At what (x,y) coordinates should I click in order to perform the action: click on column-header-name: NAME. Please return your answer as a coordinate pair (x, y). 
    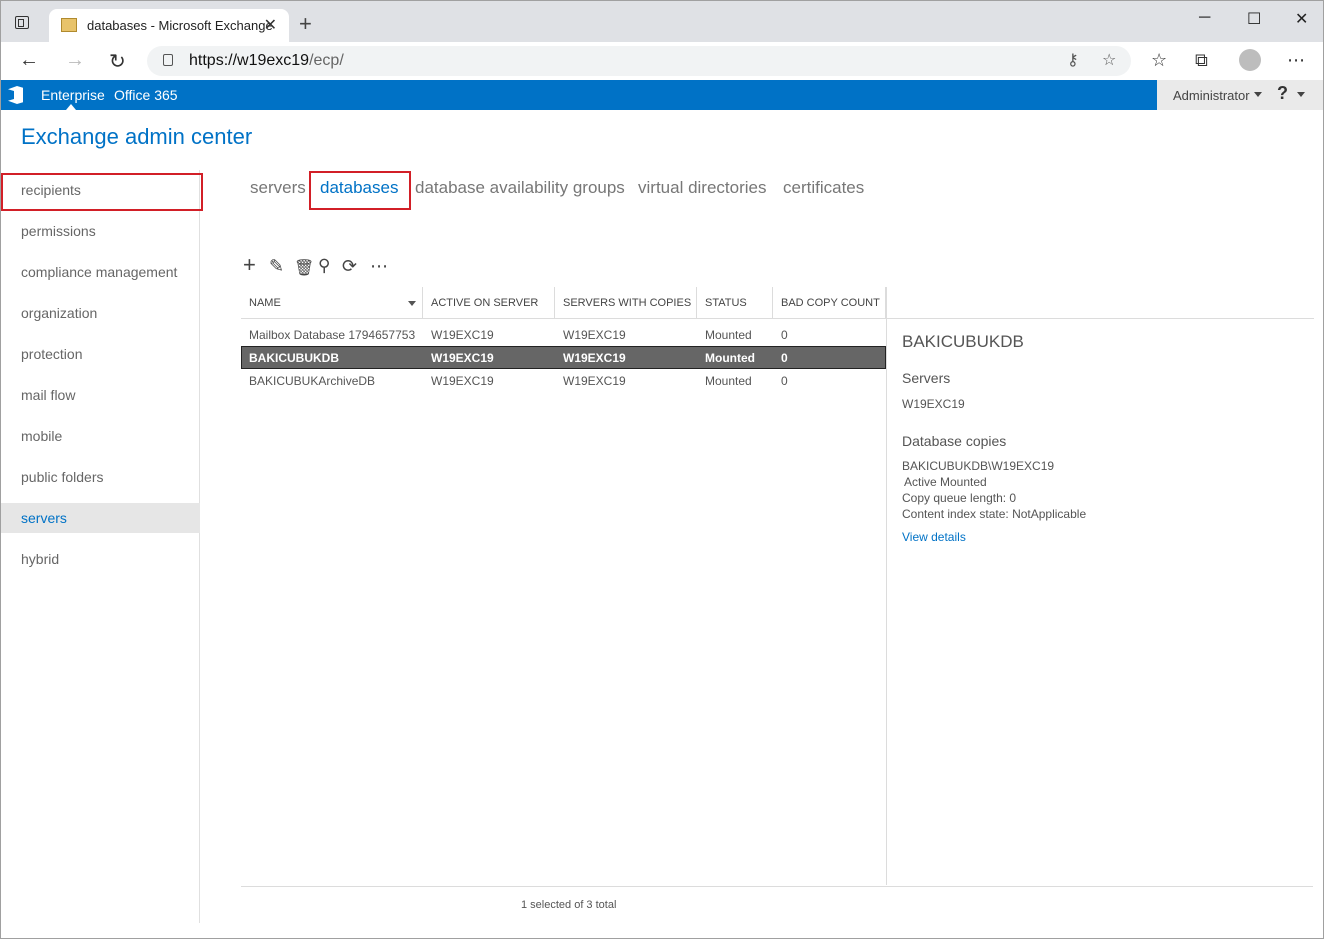
    Looking at the image, I should click on (332, 303).